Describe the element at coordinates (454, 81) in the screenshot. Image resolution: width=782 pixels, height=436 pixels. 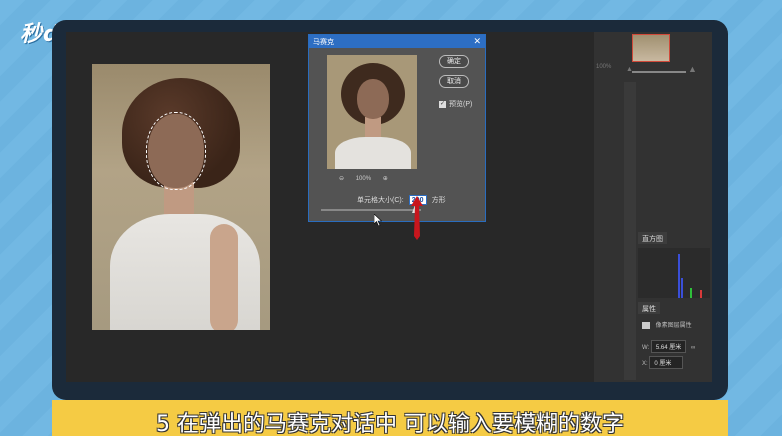
I see `cancel-button: 取消` at that location.